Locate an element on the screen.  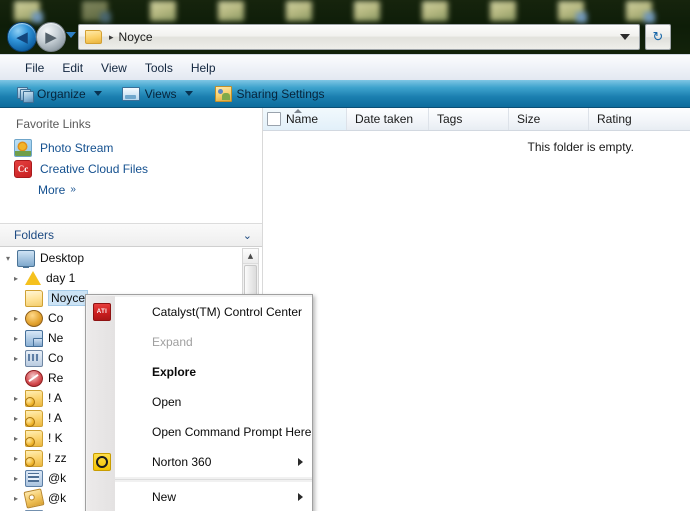
submenu-arrow-icon is located at coordinates (300, 462).